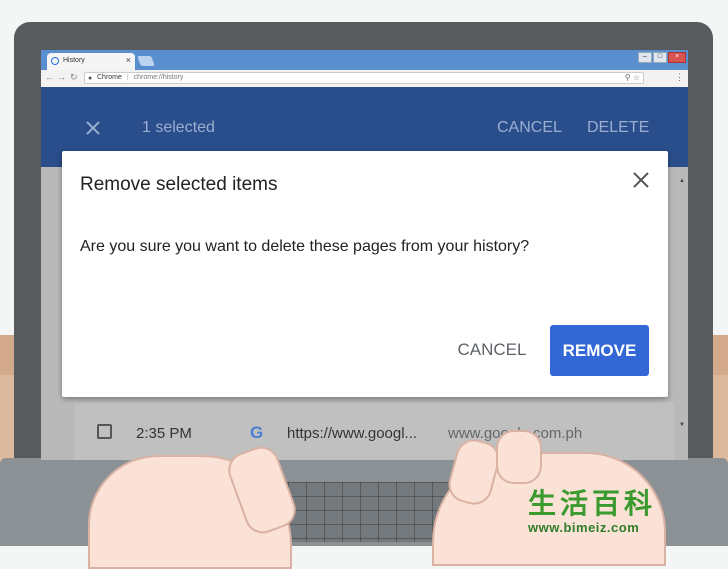 The image size is (728, 569). Describe the element at coordinates (109, 77) in the screenshot. I see `omnibox-chip: Chrome` at that location.